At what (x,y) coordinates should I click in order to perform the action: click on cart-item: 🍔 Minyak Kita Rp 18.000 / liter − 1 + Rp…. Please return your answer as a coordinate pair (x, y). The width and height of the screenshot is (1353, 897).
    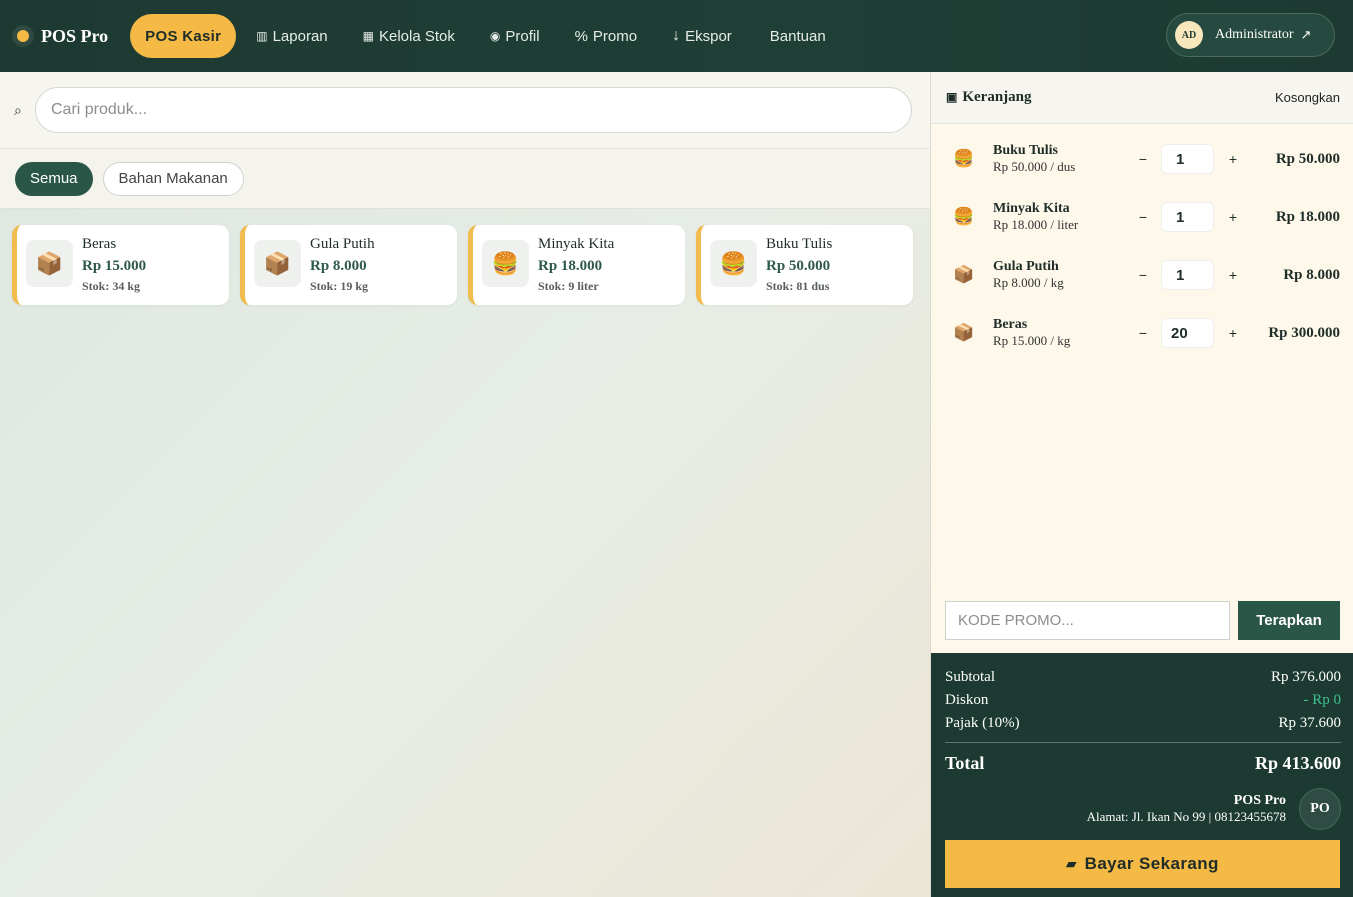
    Looking at the image, I should click on (1142, 217).